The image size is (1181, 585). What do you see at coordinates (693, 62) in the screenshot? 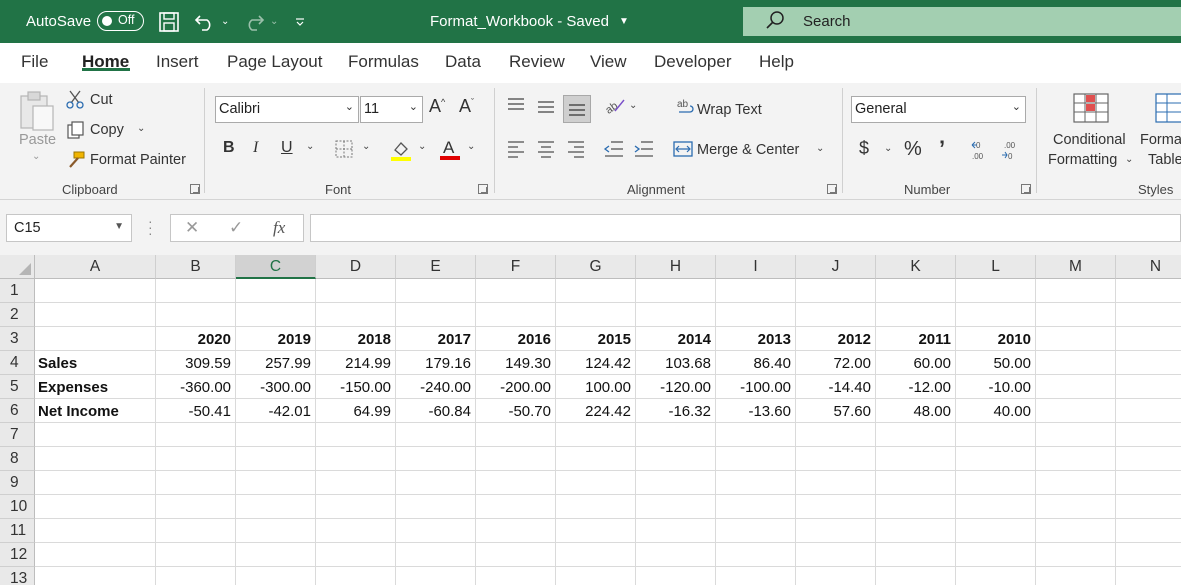
I see `tab-developer: Developer` at bounding box center [693, 62].